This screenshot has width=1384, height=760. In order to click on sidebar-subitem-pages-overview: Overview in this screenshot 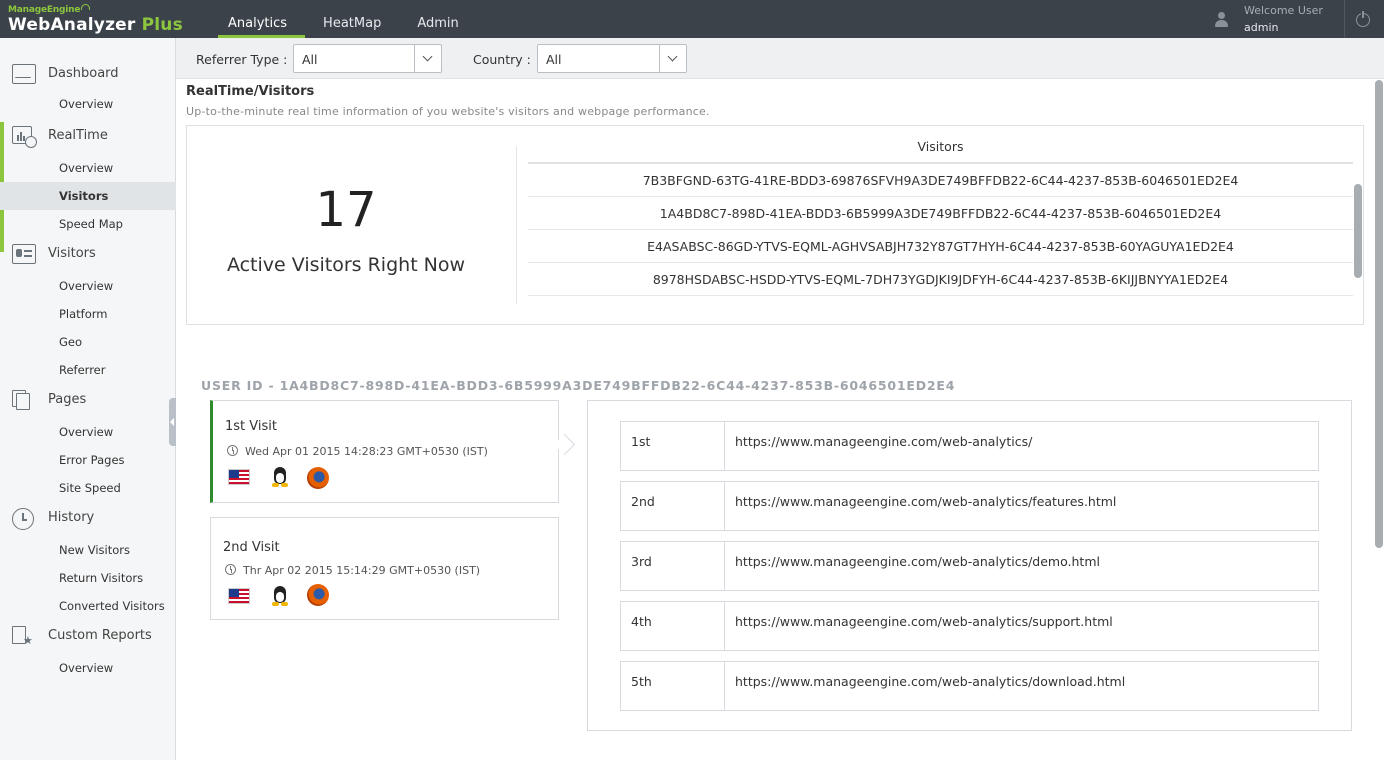, I will do `click(88, 432)`.